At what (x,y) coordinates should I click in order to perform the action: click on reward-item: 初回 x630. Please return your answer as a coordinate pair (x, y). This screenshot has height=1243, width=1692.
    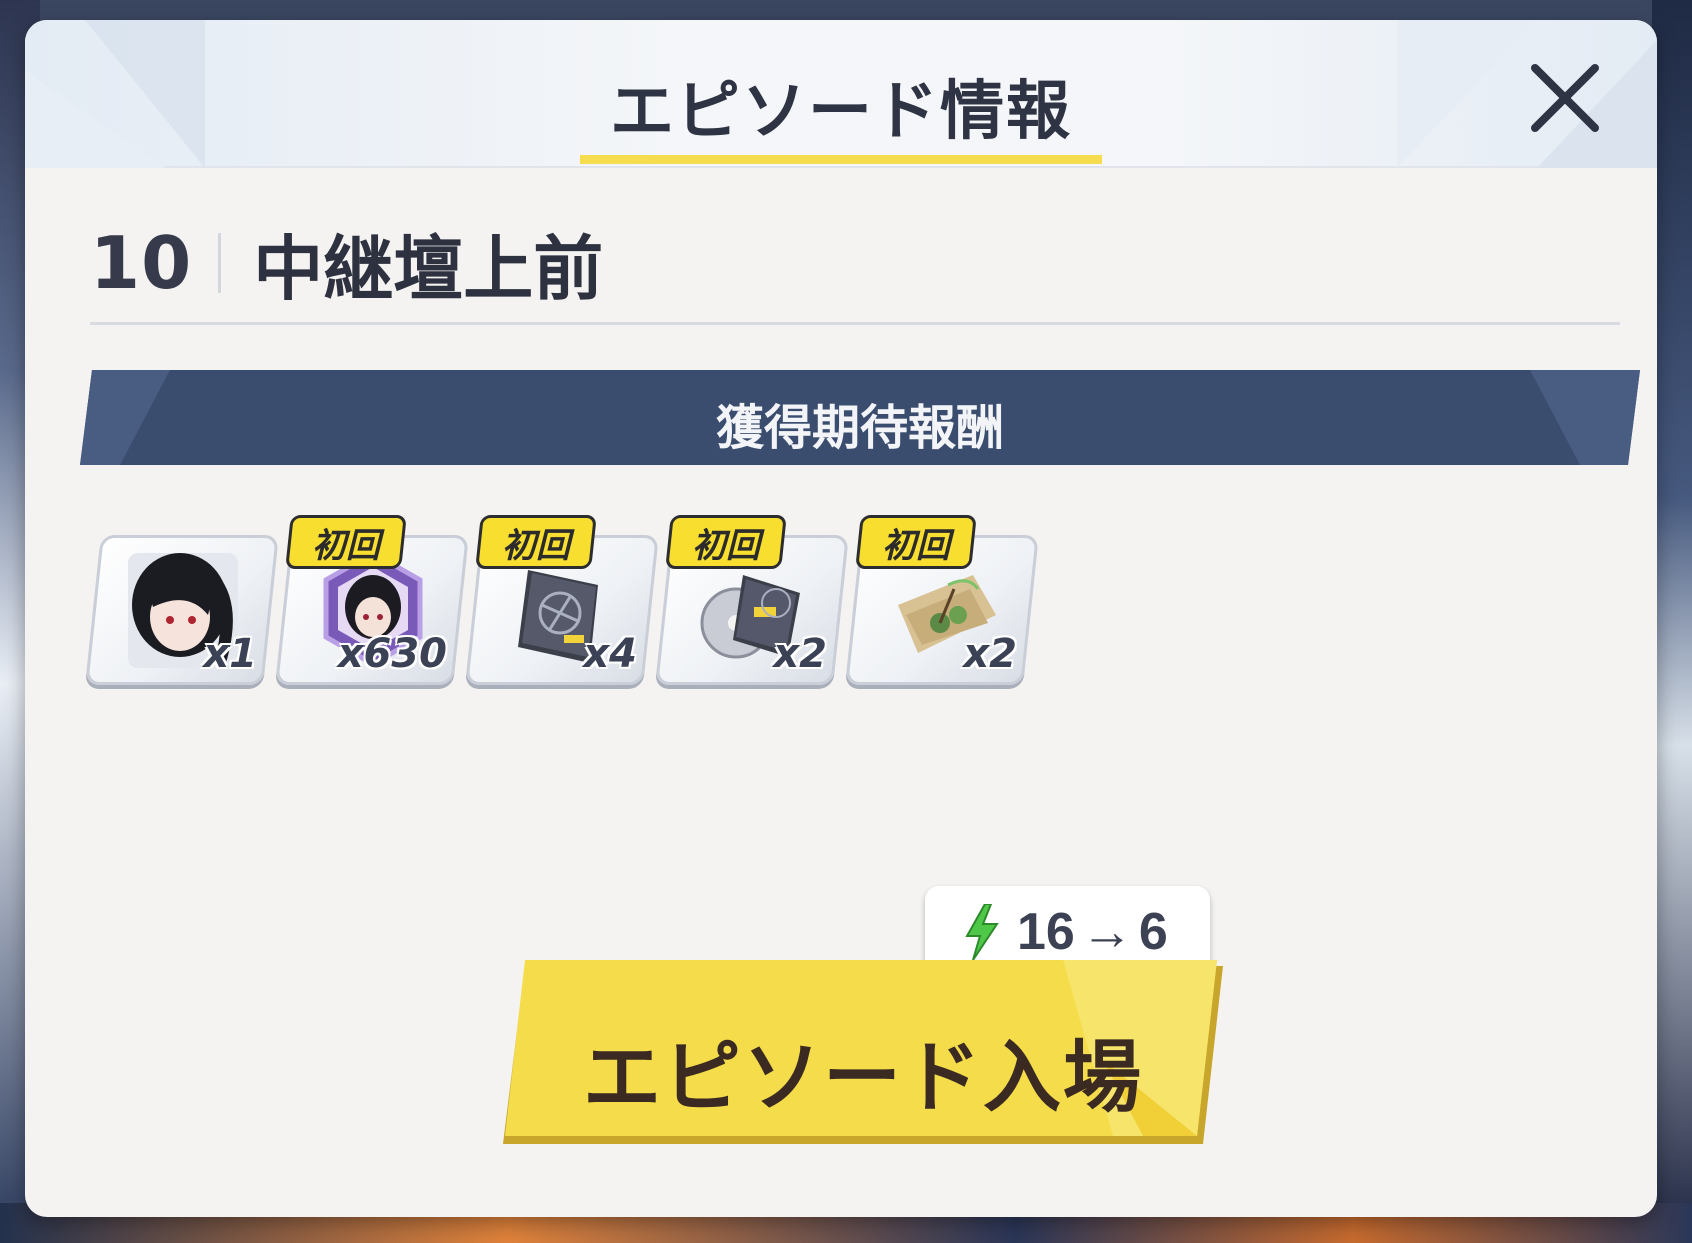
    Looking at the image, I should click on (372, 600).